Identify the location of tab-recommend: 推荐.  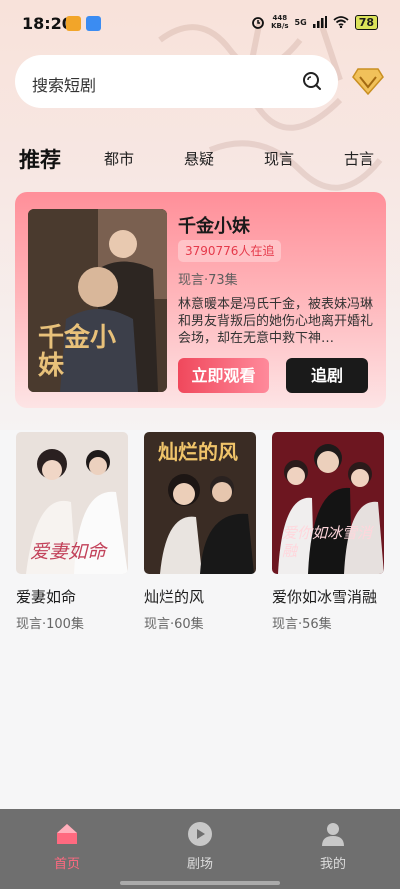
(40, 159).